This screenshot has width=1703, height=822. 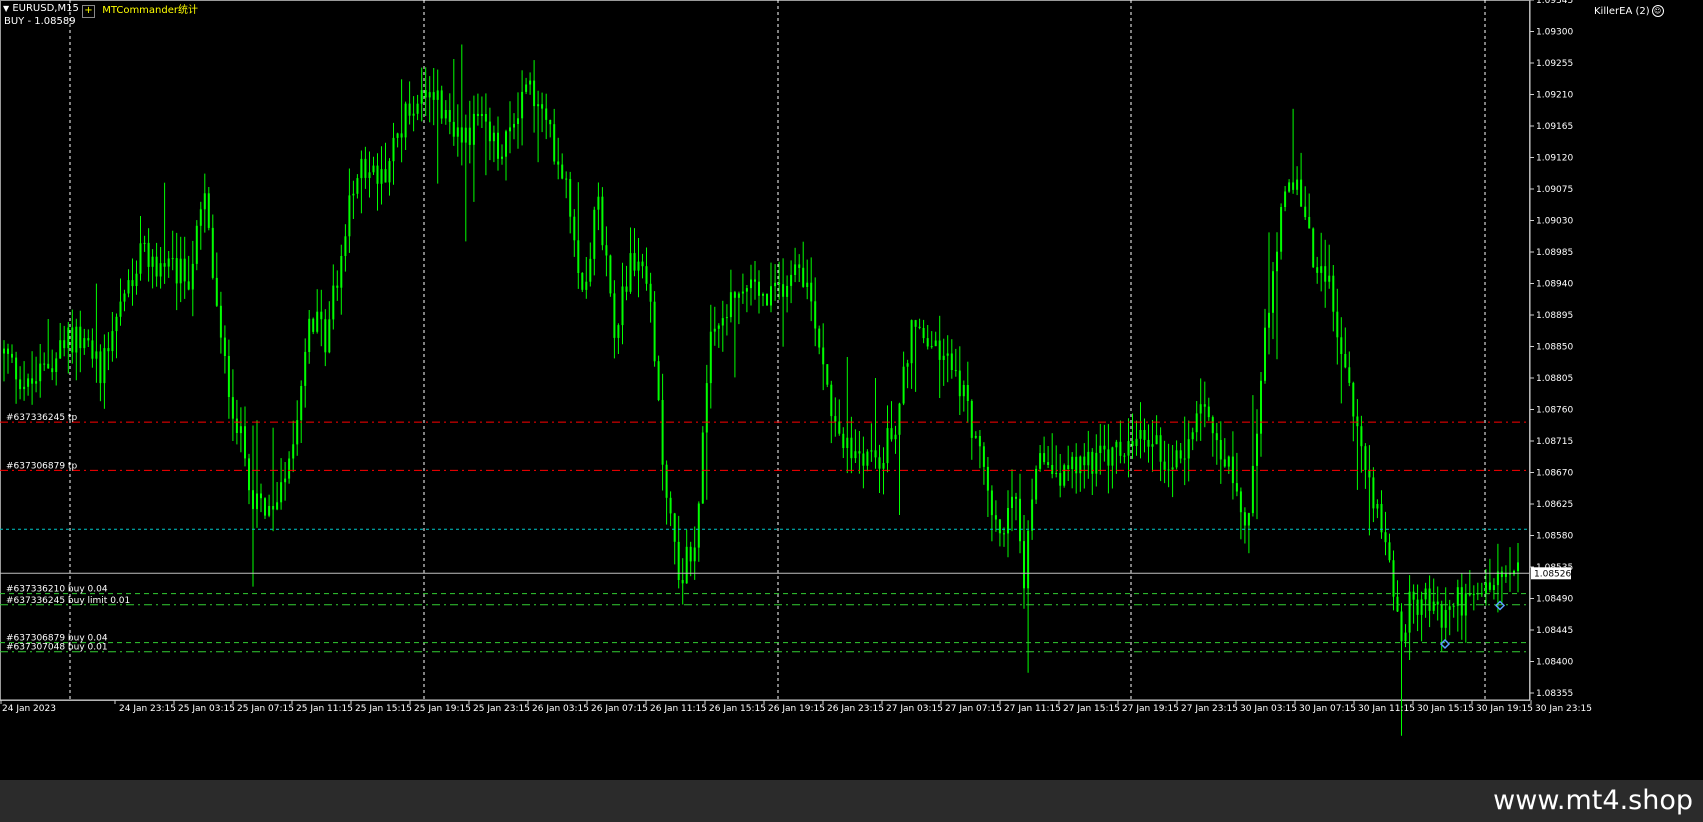 I want to click on watermark-footer: www.mt4.shop, so click(x=851, y=801).